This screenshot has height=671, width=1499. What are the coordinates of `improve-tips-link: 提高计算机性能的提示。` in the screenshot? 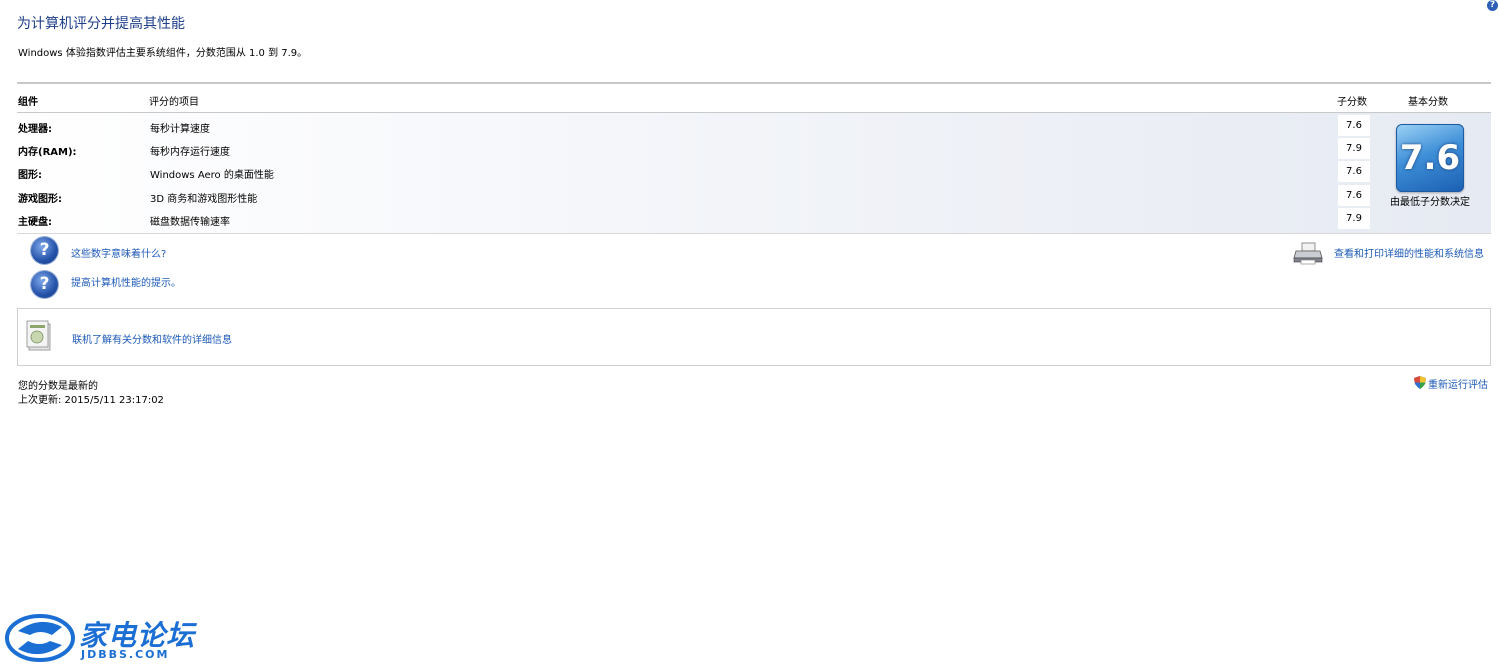 It's located at (126, 281).